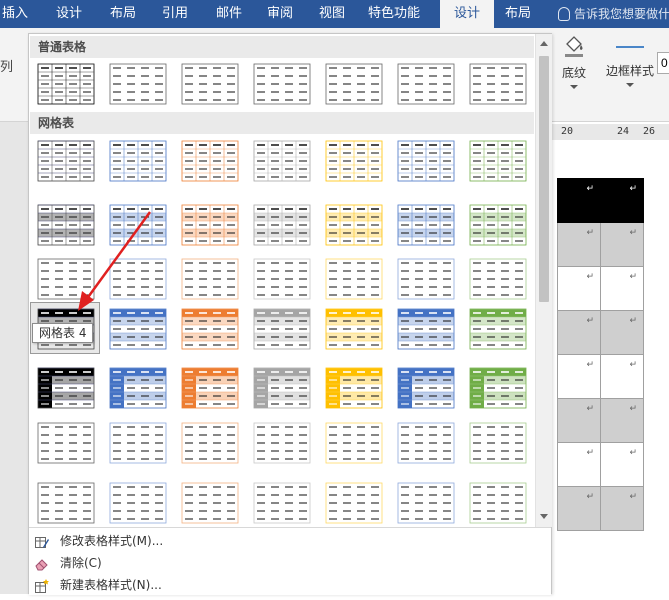  I want to click on grid-table-style-r3-c2, so click(138, 280).